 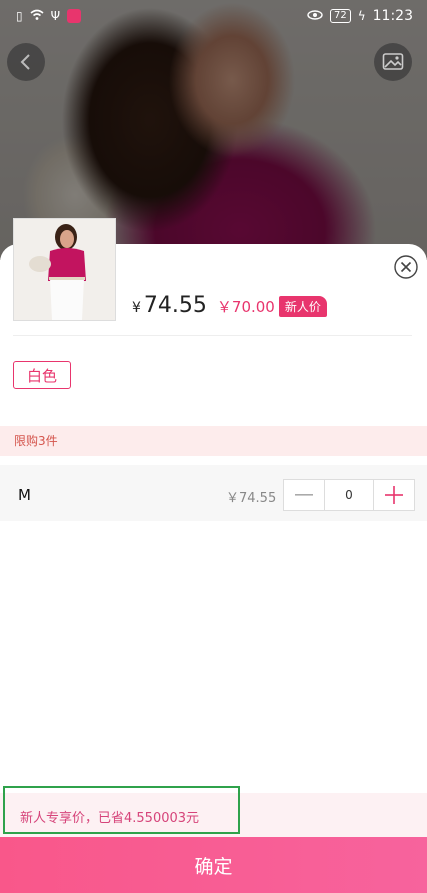 I want to click on decrease-button, so click(x=304, y=495).